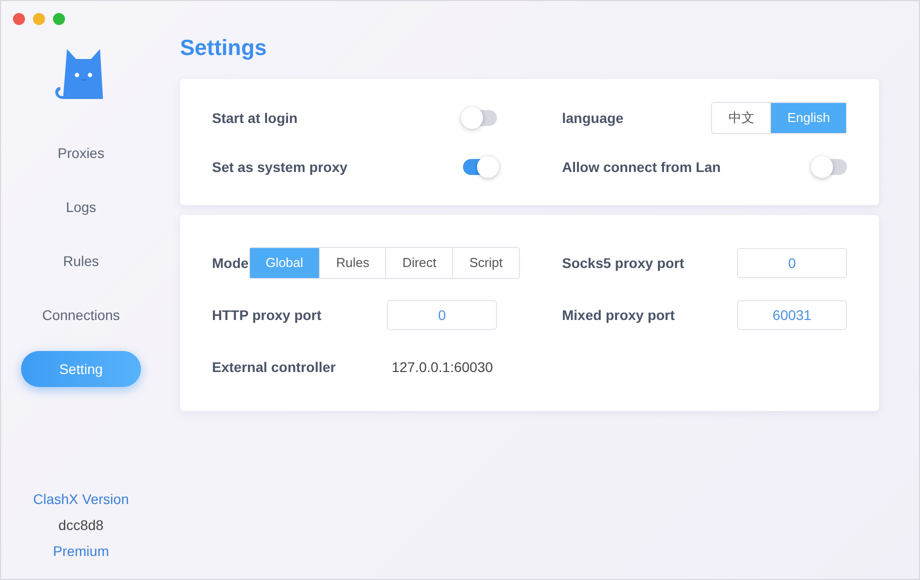  I want to click on input-field: 60031, so click(792, 315).